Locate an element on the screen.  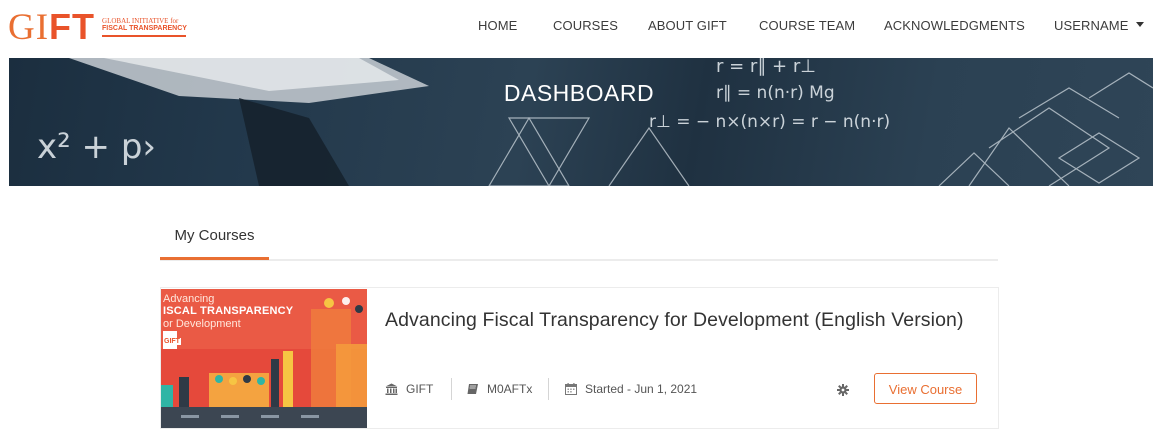
dashboard-tabs: My Courses is located at coordinates (579, 239).